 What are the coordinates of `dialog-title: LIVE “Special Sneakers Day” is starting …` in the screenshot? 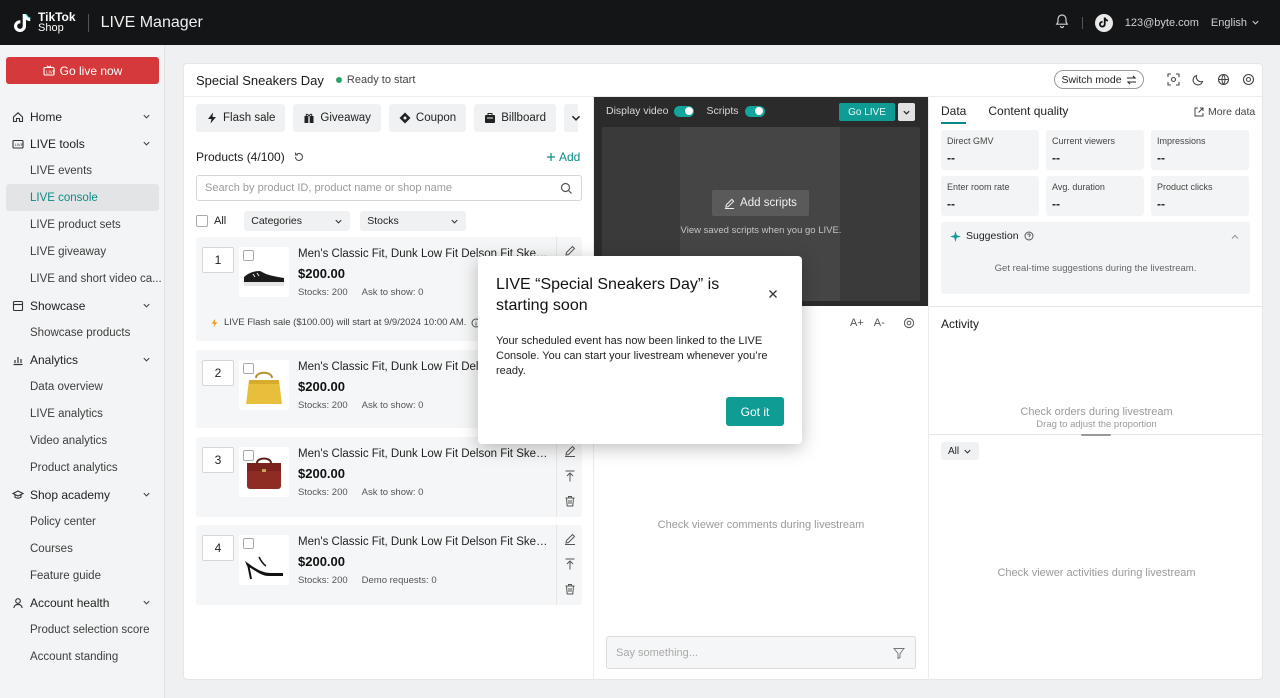 It's located at (608, 295).